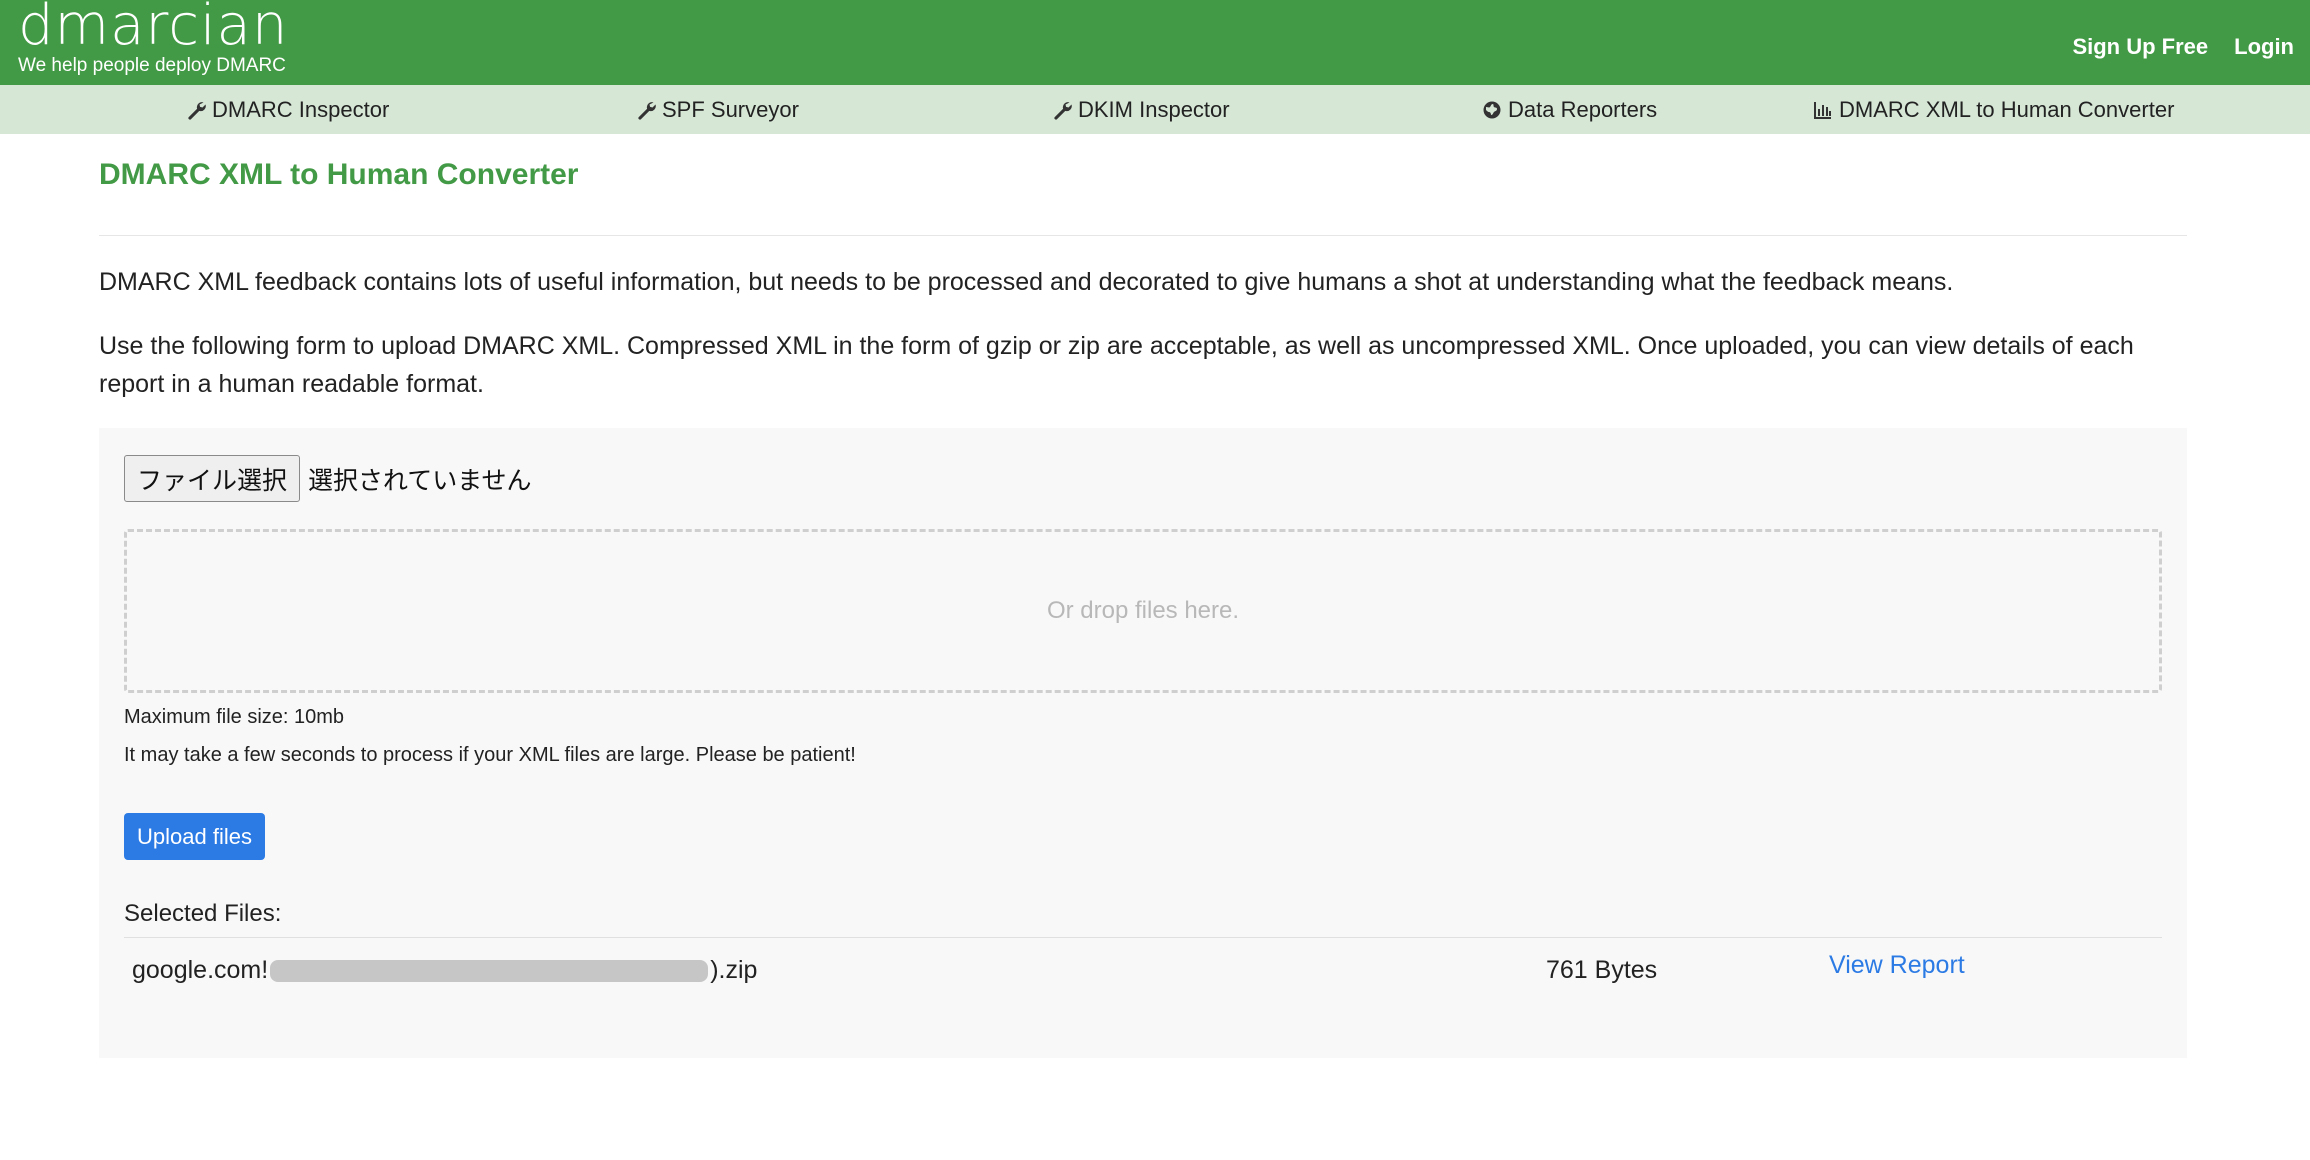 This screenshot has height=1160, width=2310. Describe the element at coordinates (194, 836) in the screenshot. I see `upload-files-button: Upload files` at that location.